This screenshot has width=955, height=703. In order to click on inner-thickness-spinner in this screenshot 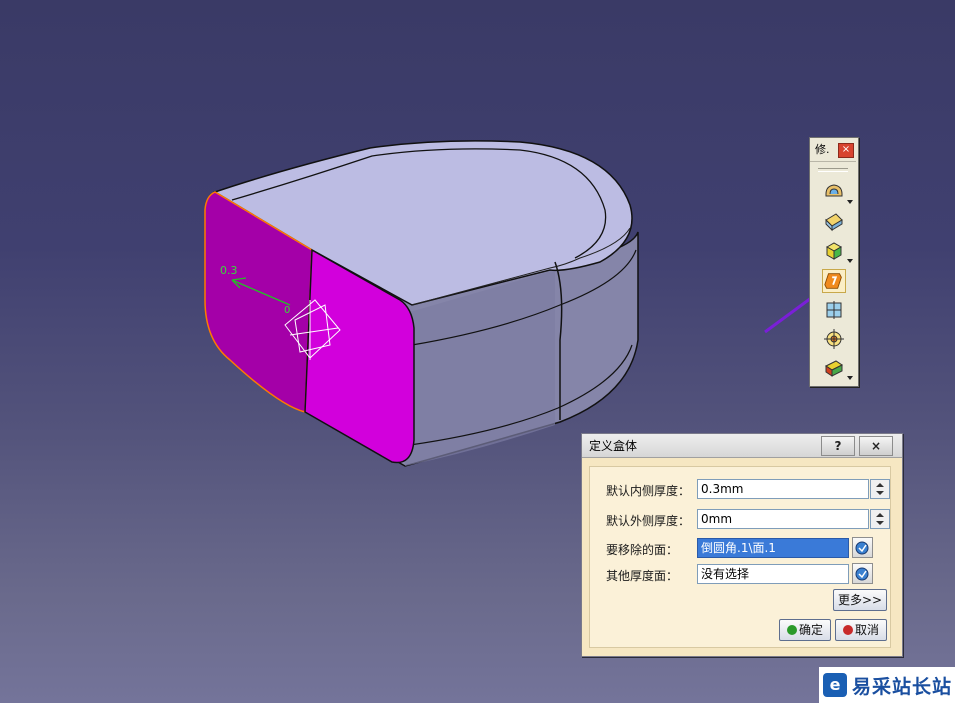, I will do `click(880, 489)`.